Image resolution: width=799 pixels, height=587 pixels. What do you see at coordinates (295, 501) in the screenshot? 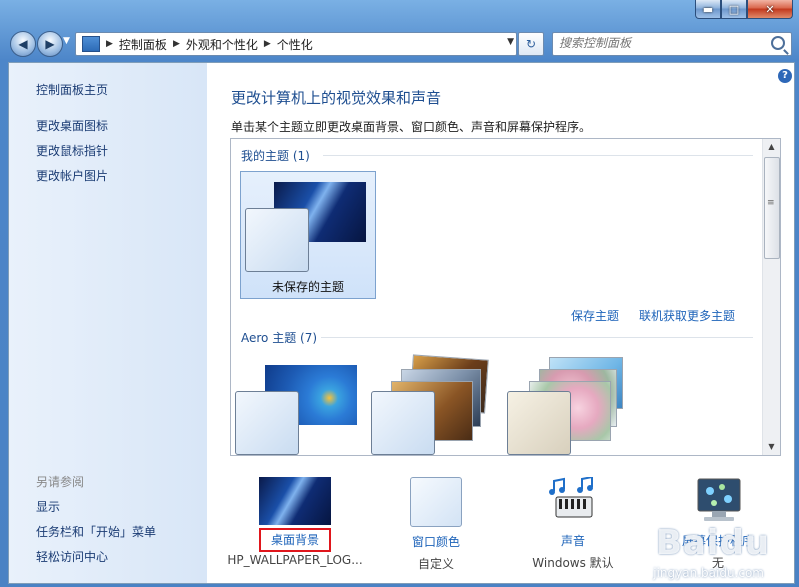
I see `desktop-background-thumbnail` at bounding box center [295, 501].